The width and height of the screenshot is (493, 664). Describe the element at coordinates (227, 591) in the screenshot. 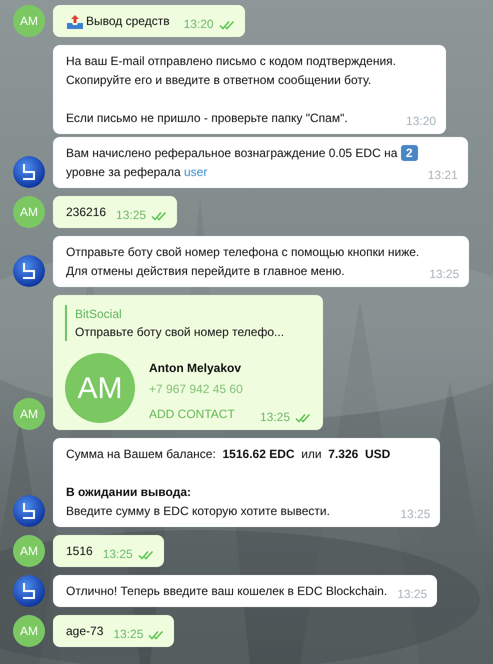

I see `message-text: Отлично! Теперь введите ваш кошелек в EDC Blockchain.` at that location.